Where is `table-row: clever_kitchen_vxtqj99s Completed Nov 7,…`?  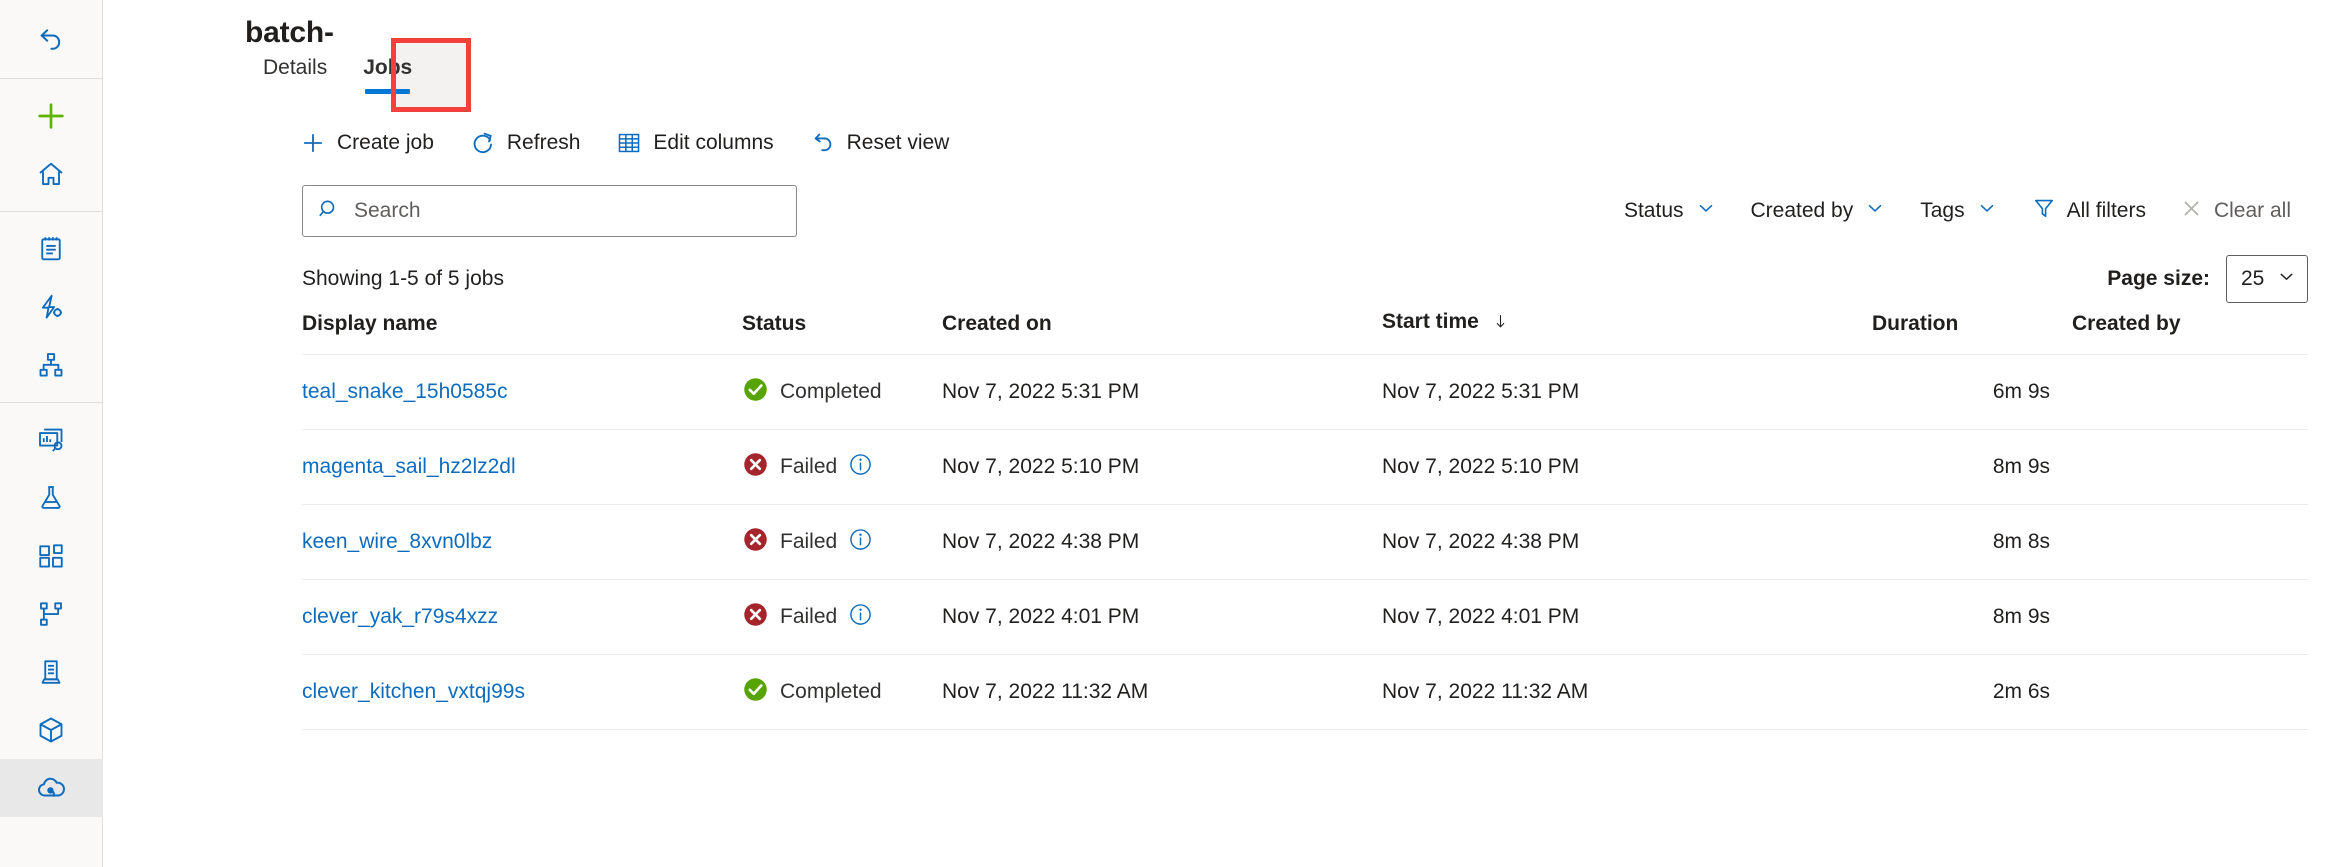 table-row: clever_kitchen_vxtqj99s Completed Nov 7,… is located at coordinates (1305, 692).